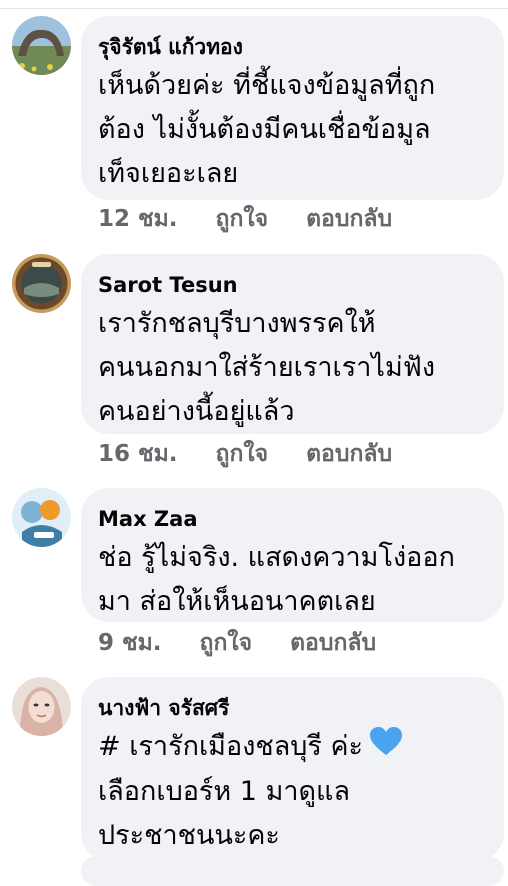 The height and width of the screenshot is (886, 508). I want to click on comment-text-line: # เรารักเมืองชลบุรี ค่ะ, so click(292, 747).